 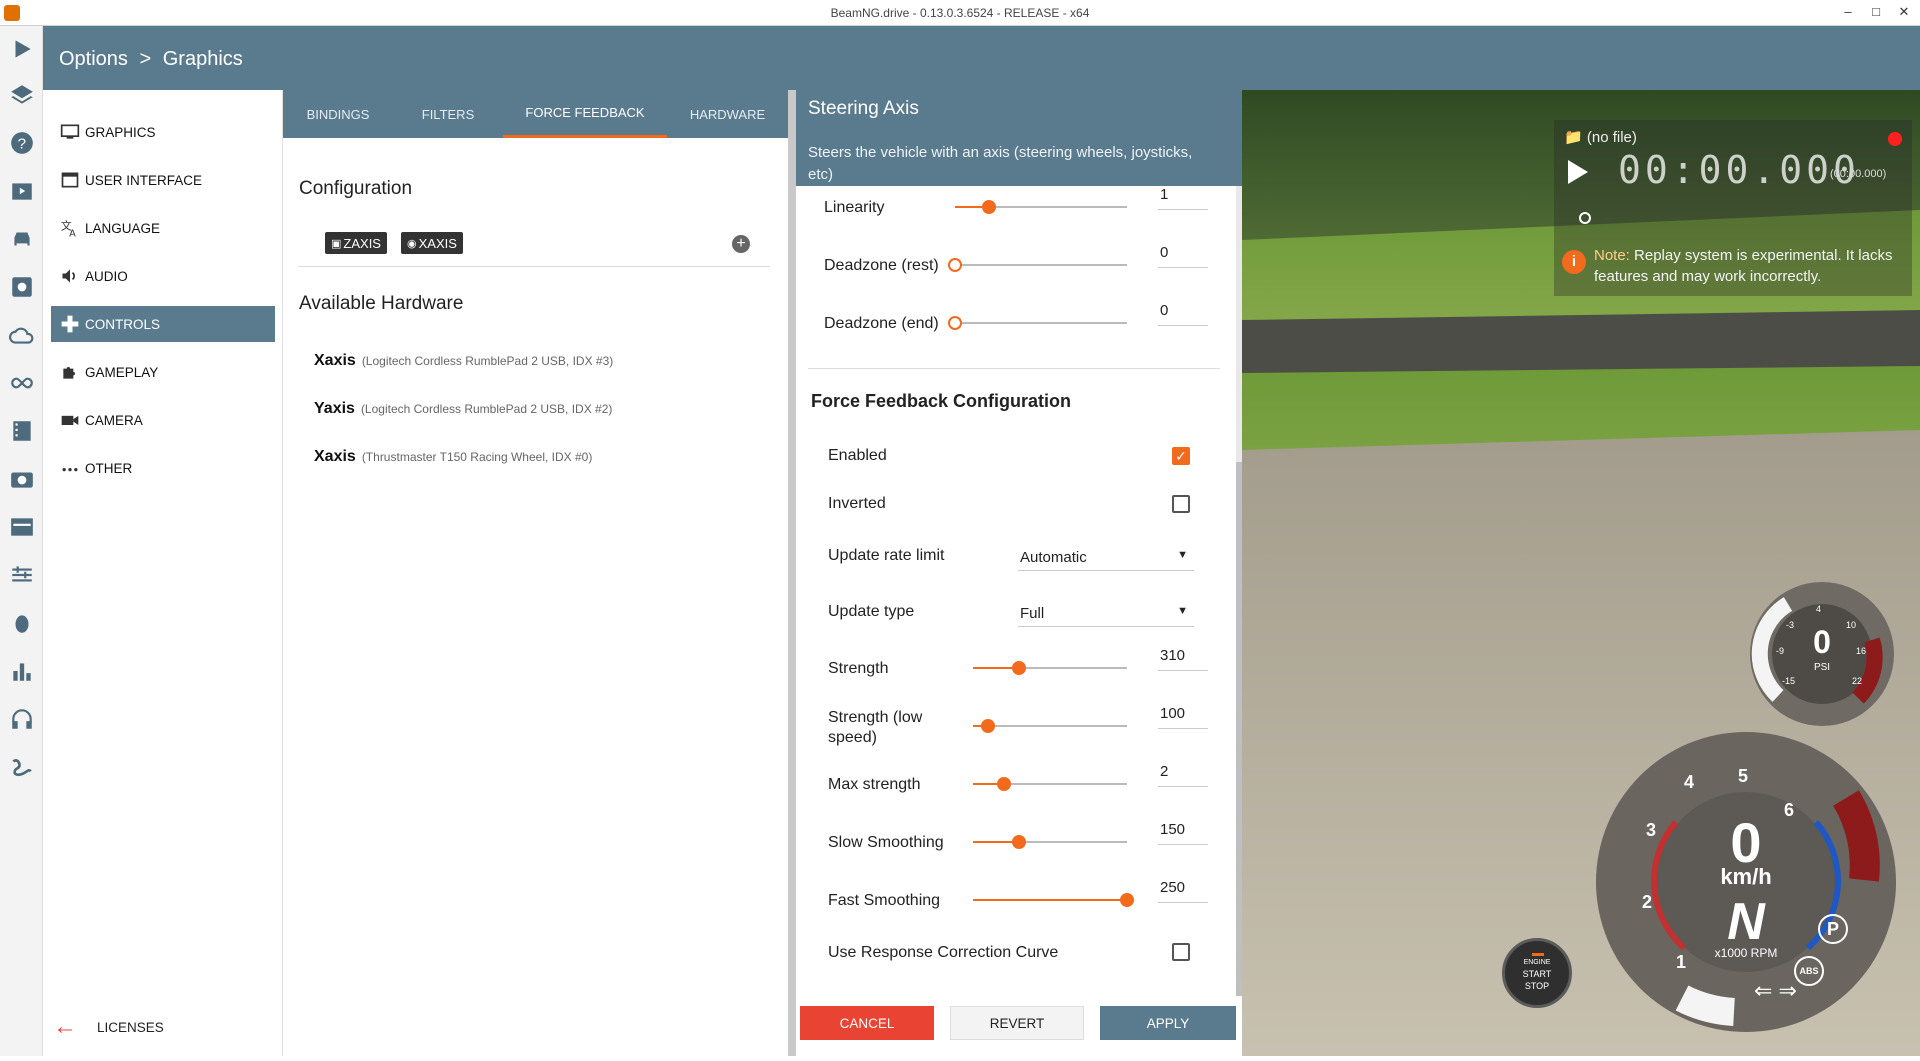 I want to click on category-label: CONTROLS, so click(x=123, y=324).